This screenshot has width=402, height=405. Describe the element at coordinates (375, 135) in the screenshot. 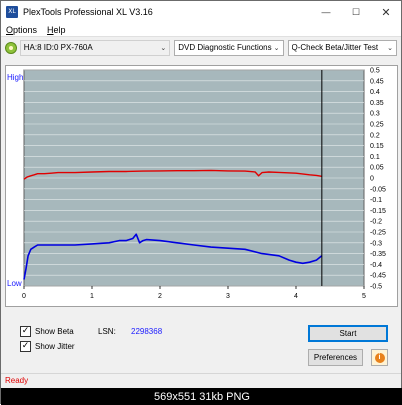

I see `y-tick-label: 0.2` at that location.